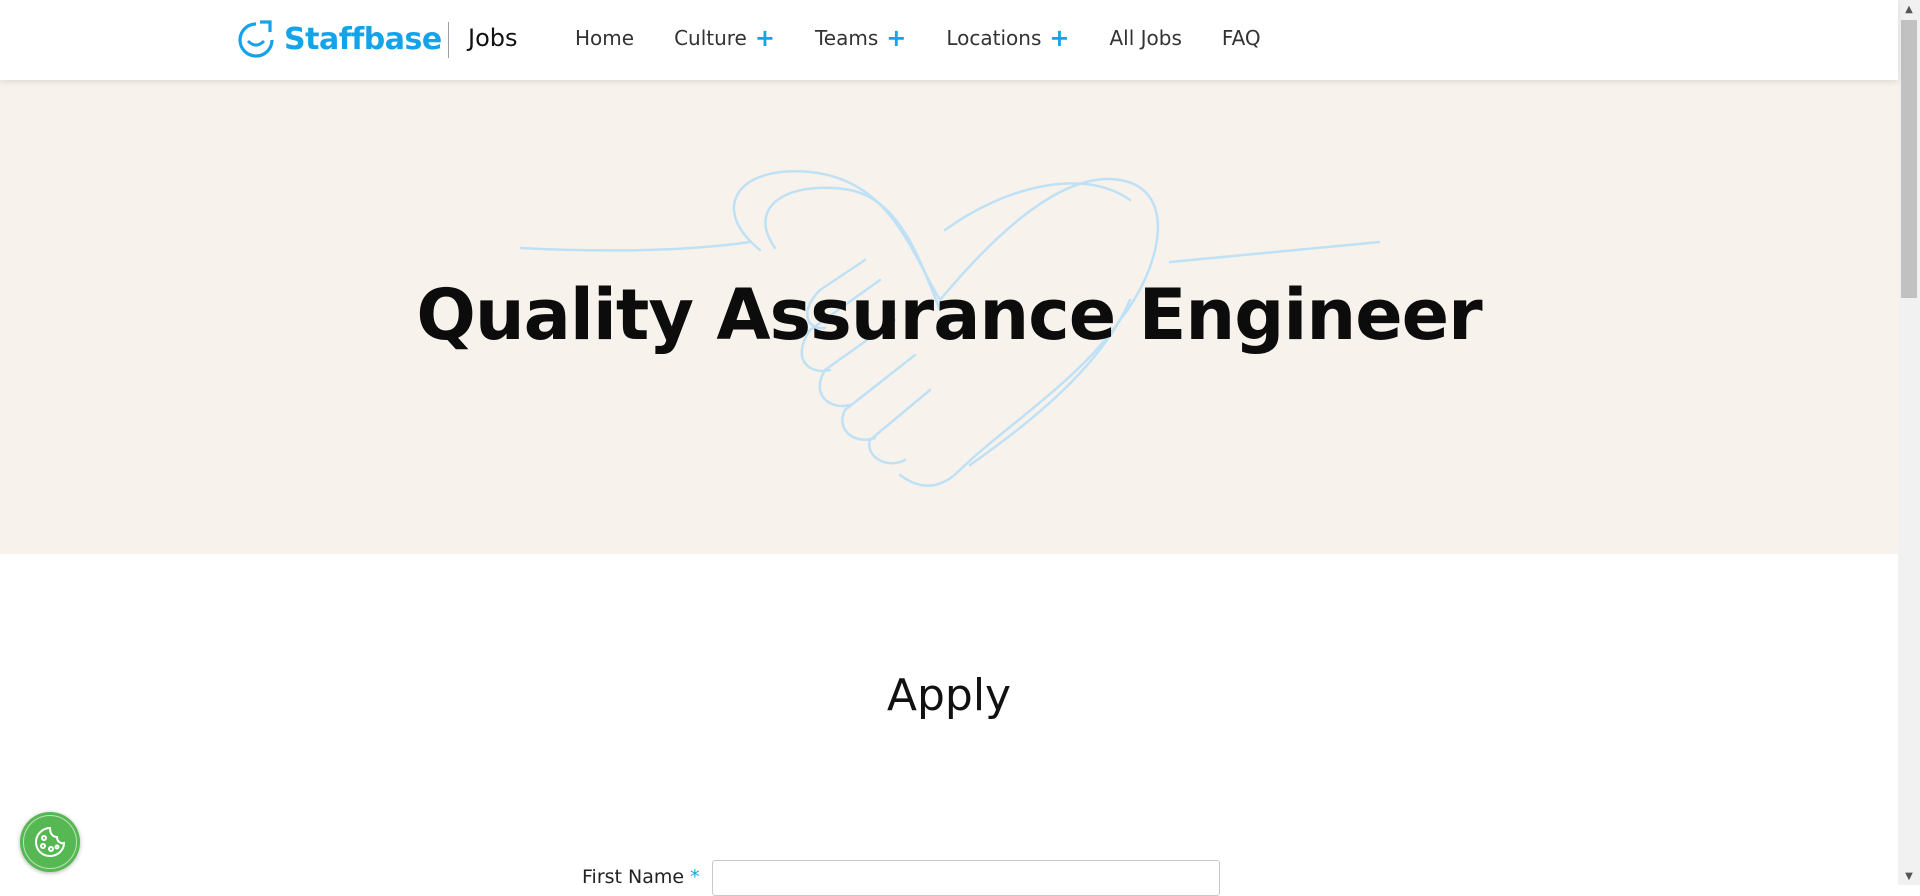  I want to click on nav-locations: Locations +, so click(1007, 38).